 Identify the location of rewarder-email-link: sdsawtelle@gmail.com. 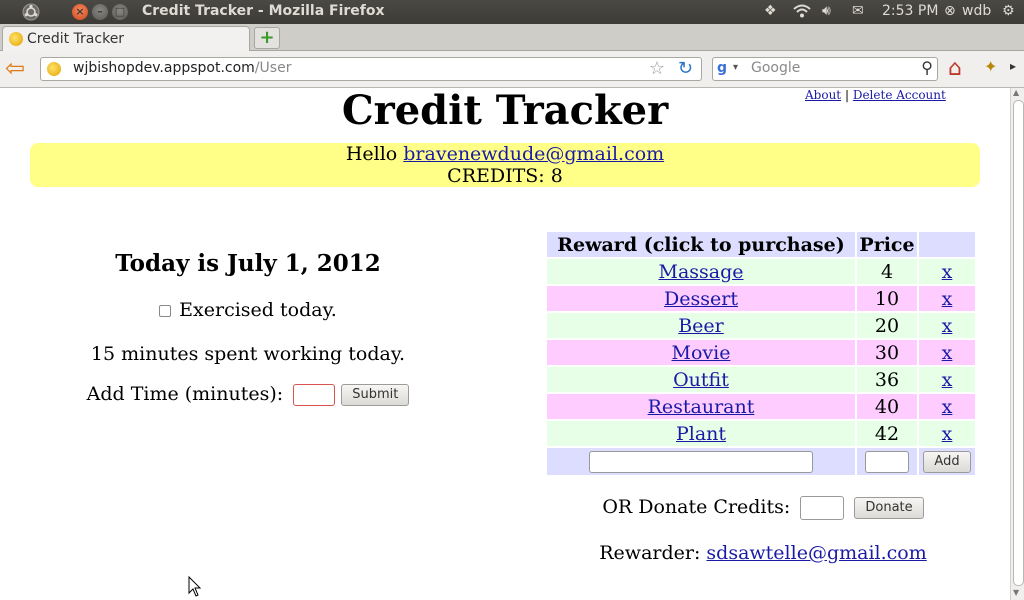
(816, 553).